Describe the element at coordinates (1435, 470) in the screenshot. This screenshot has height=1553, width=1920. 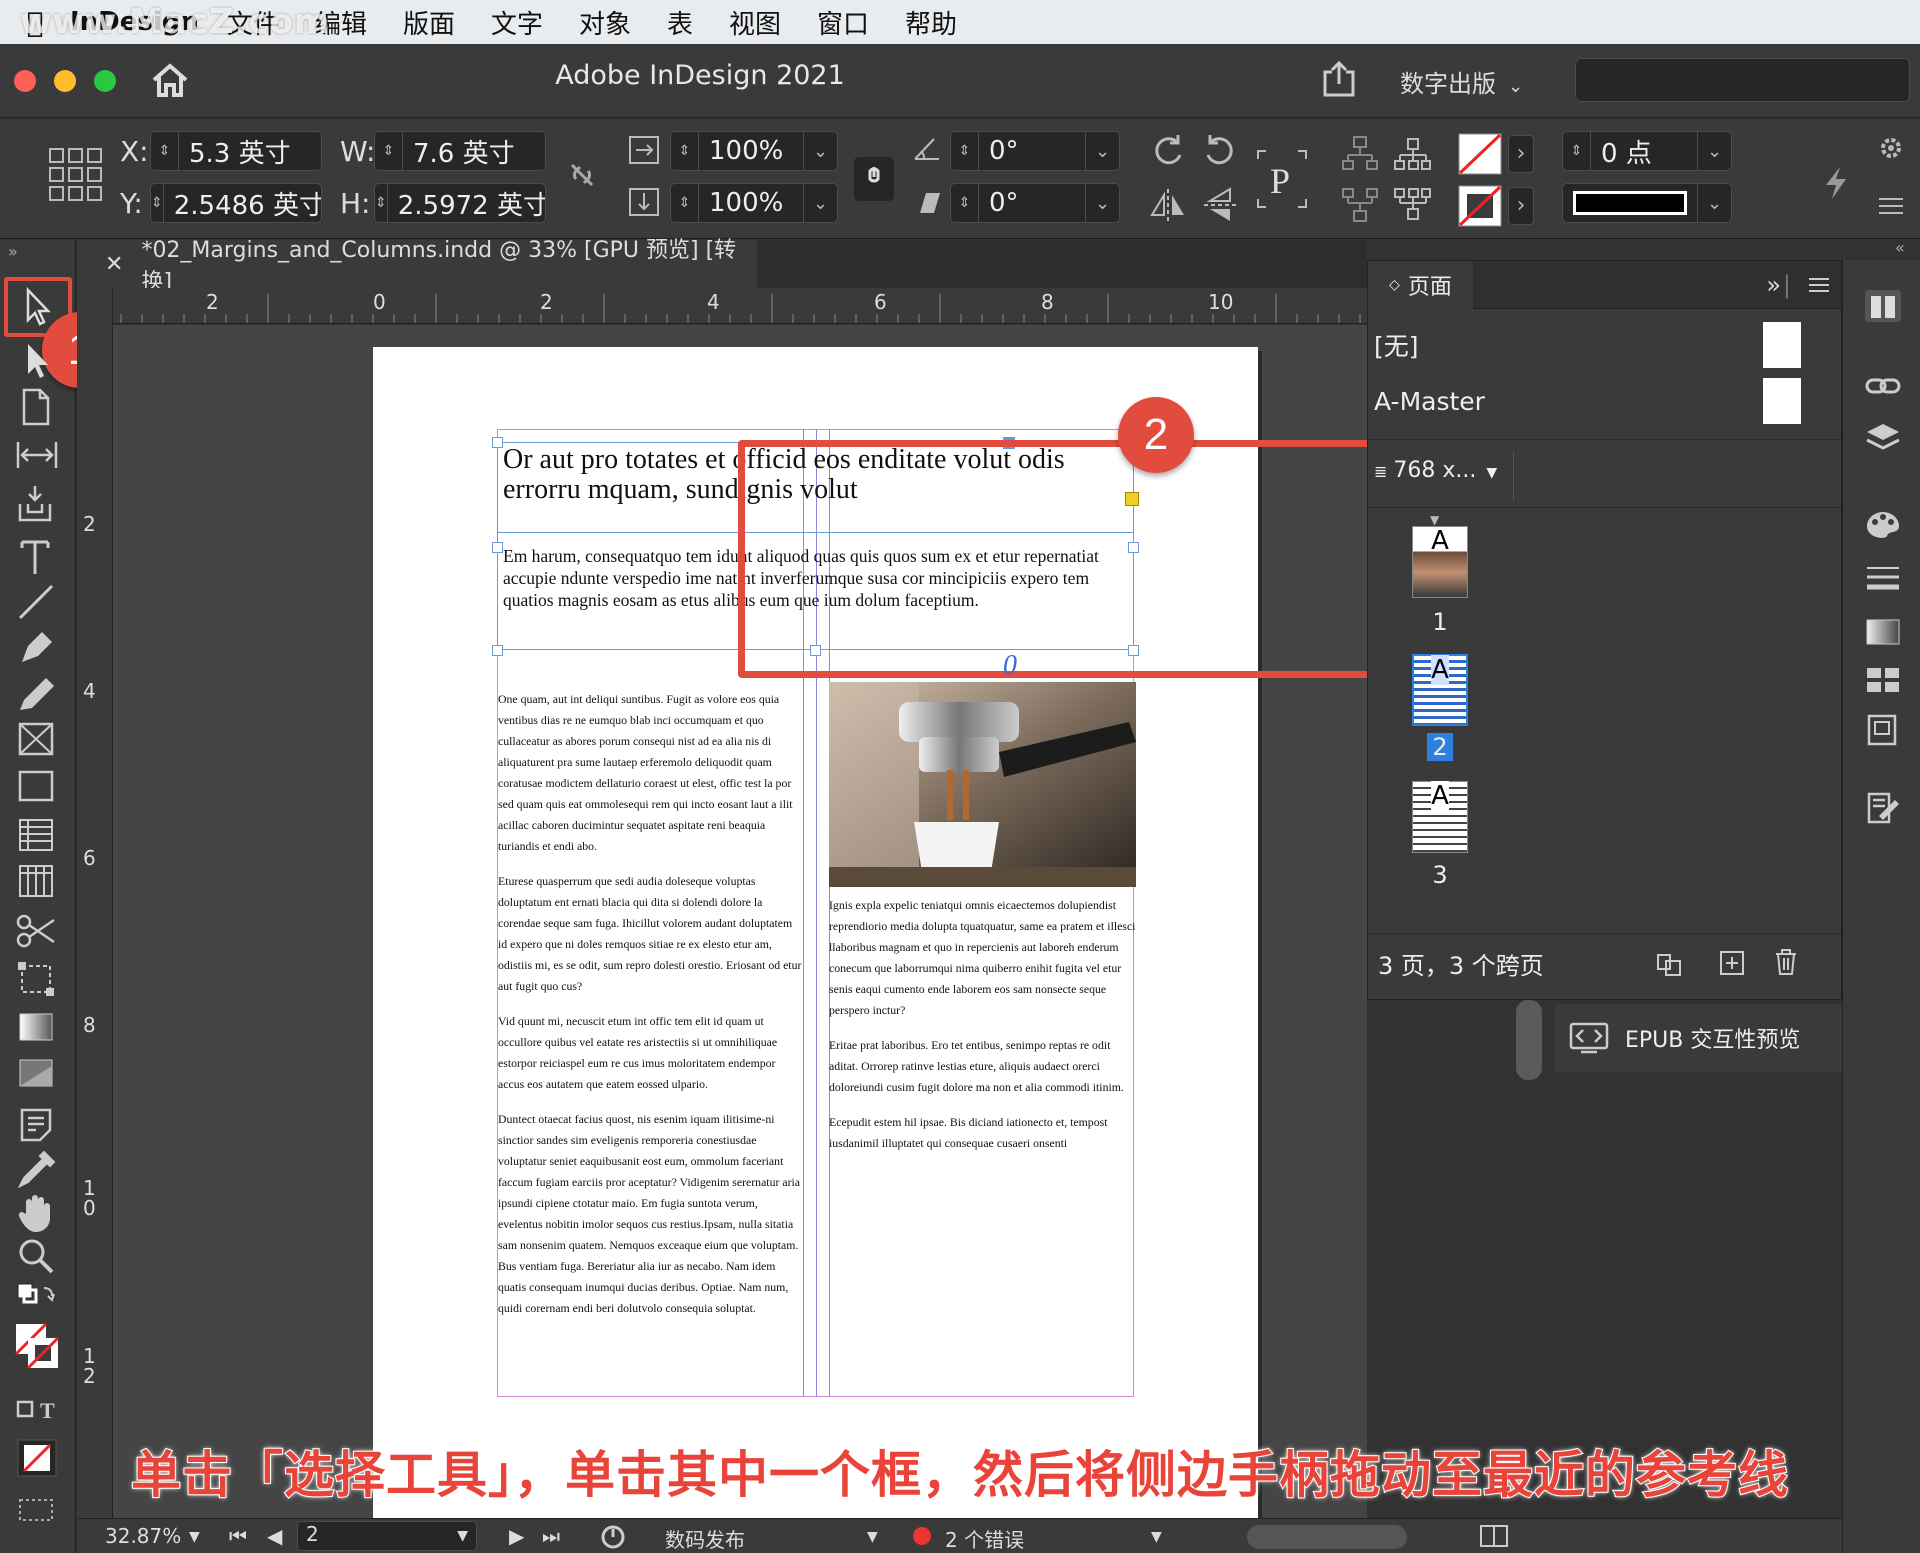
I see `page-size-dropdown: ≣ 768 x... ▼` at that location.